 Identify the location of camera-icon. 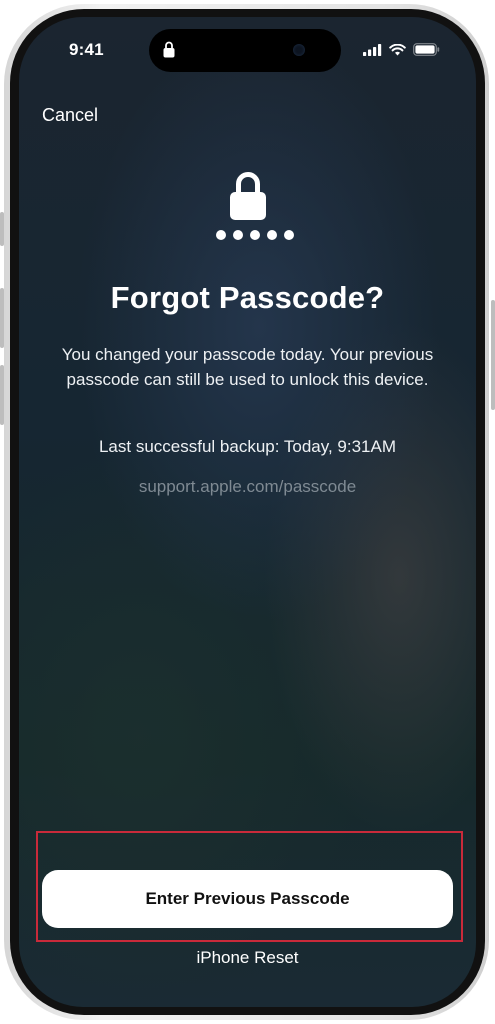
(299, 50).